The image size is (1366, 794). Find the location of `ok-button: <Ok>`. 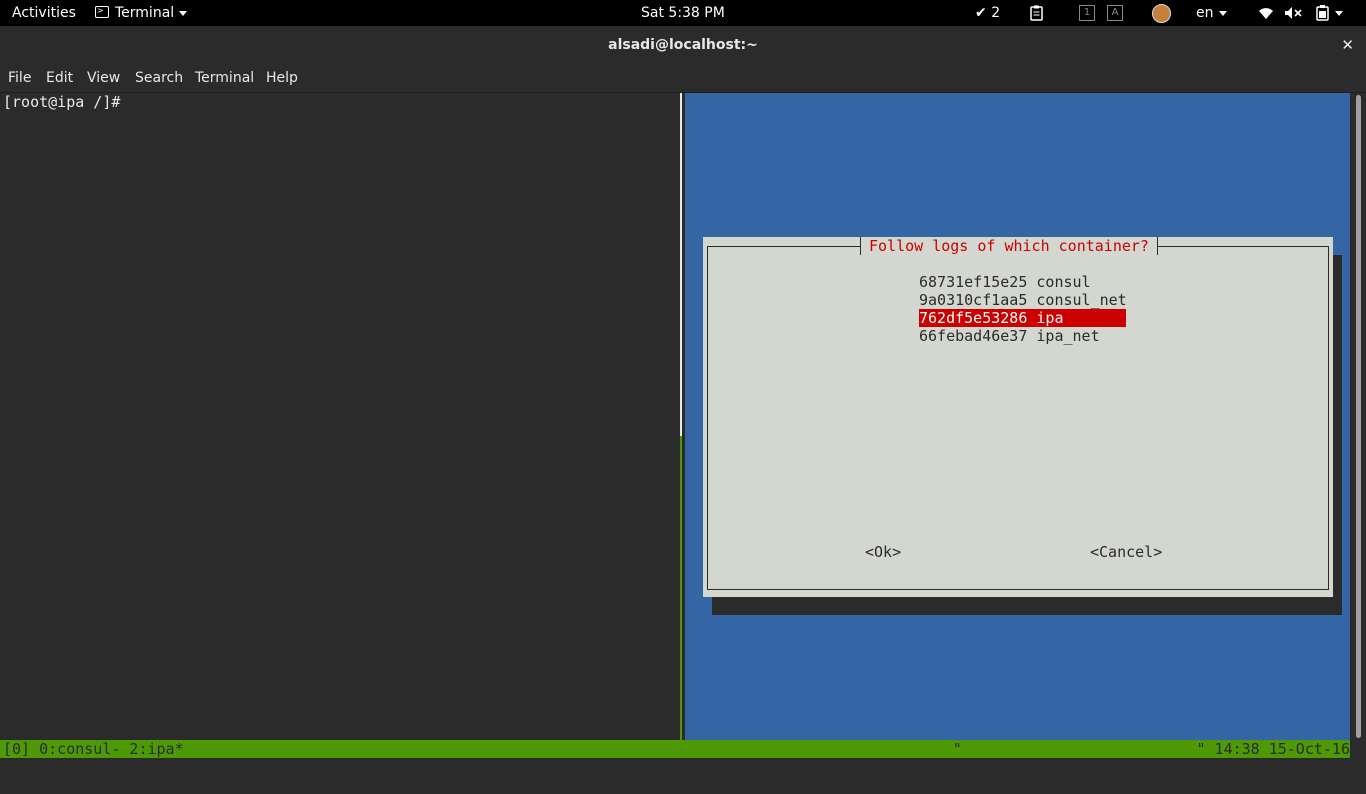

ok-button: <Ok> is located at coordinates (883, 552).